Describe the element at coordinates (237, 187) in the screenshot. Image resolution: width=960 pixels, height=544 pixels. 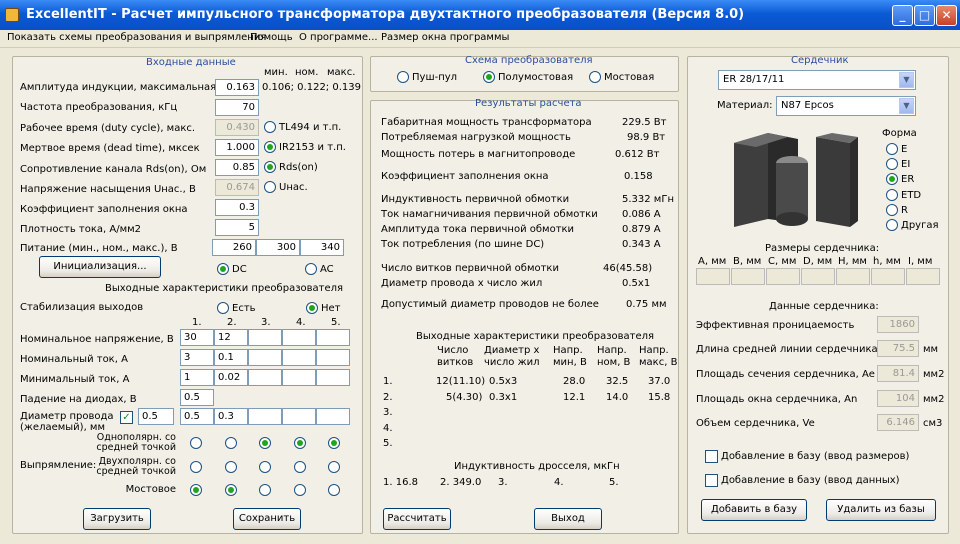
I see `usat-input: 0.674` at that location.